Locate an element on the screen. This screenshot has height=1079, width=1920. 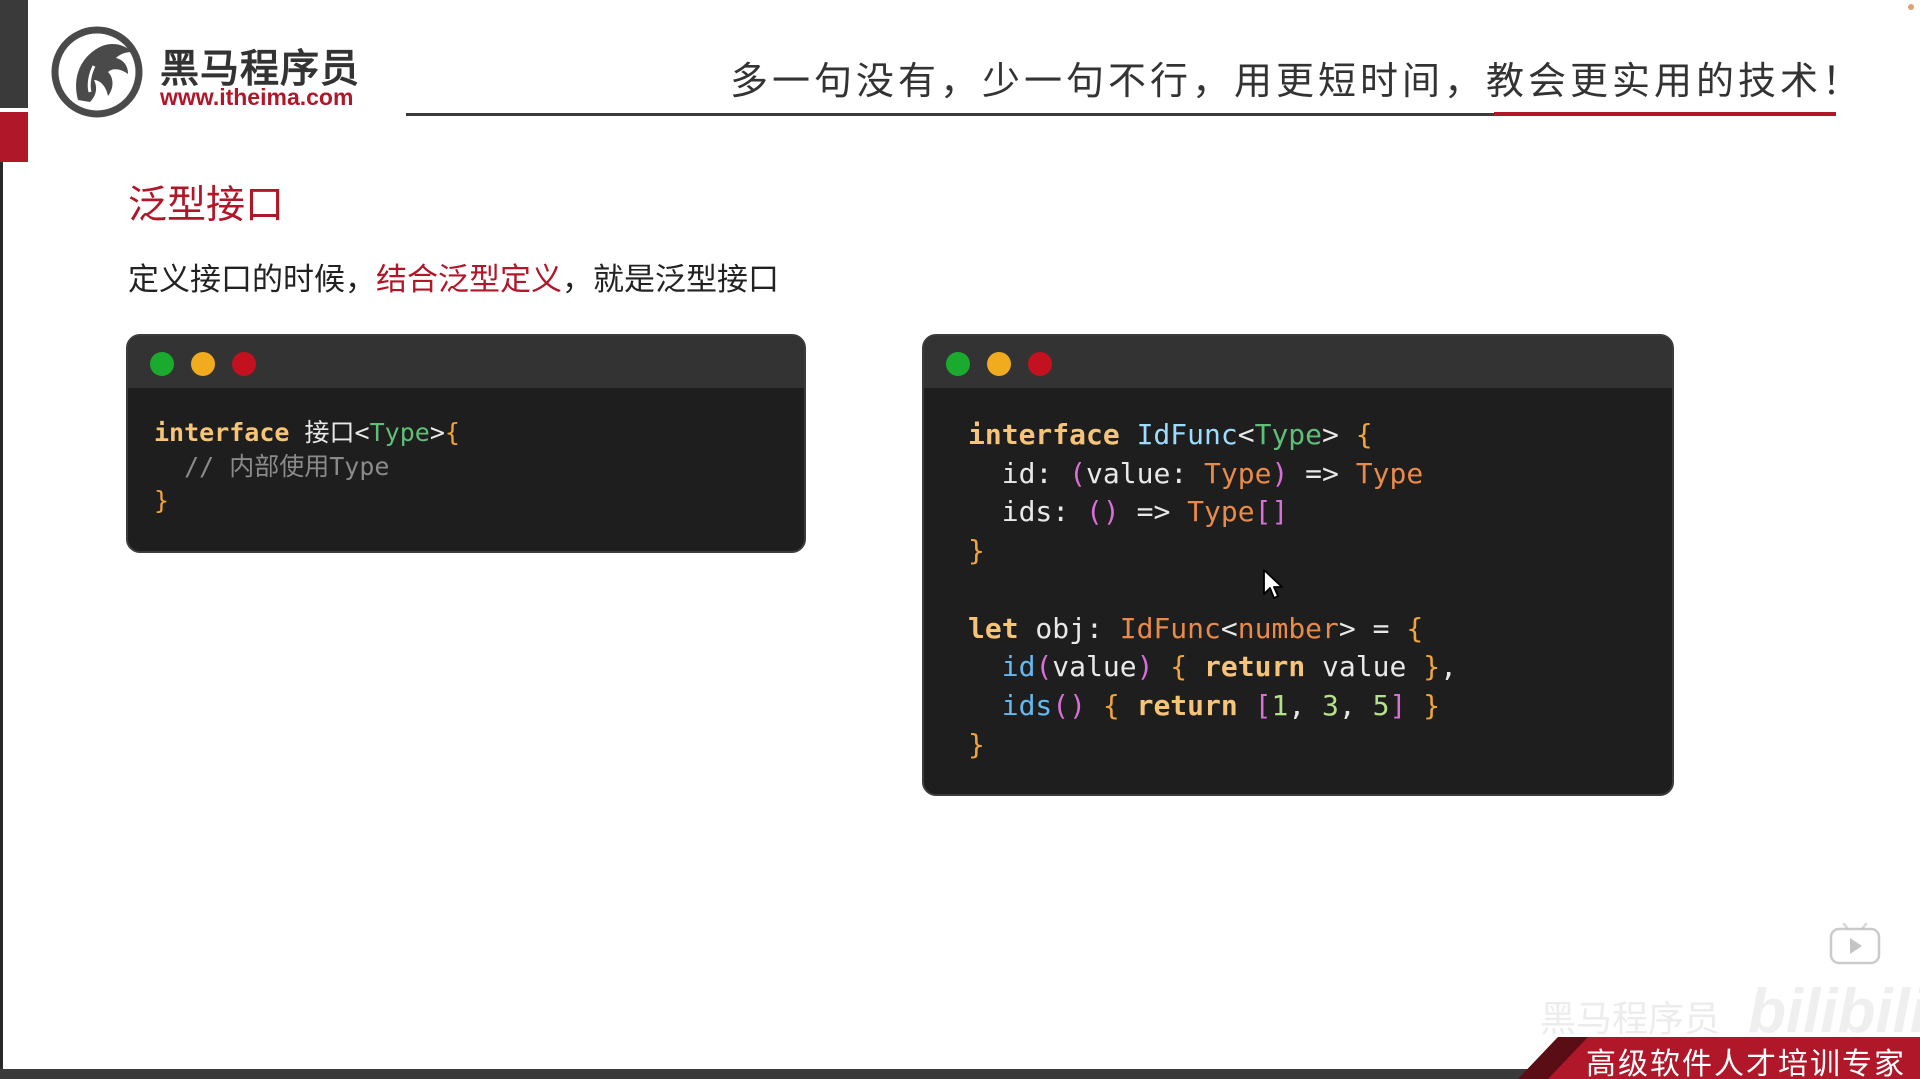
code-line: let obj: IdFunc<number> = { is located at coordinates (1212, 629).